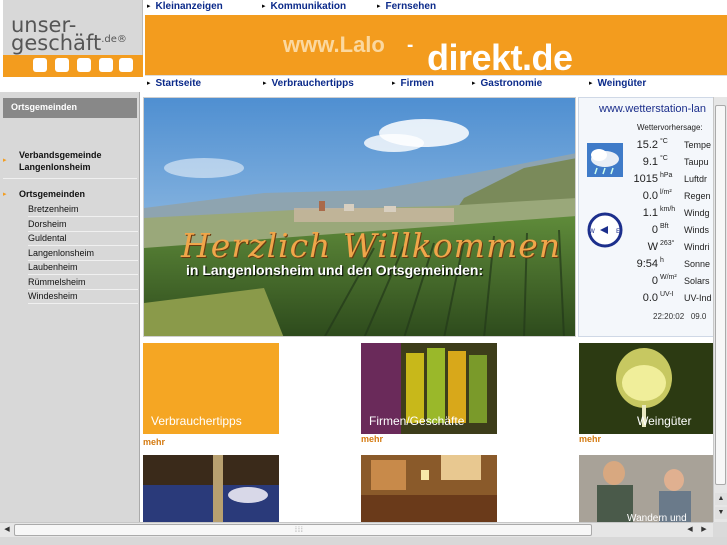  I want to click on sidebar-item-label: Verbandsgemeinde, so click(60, 155).